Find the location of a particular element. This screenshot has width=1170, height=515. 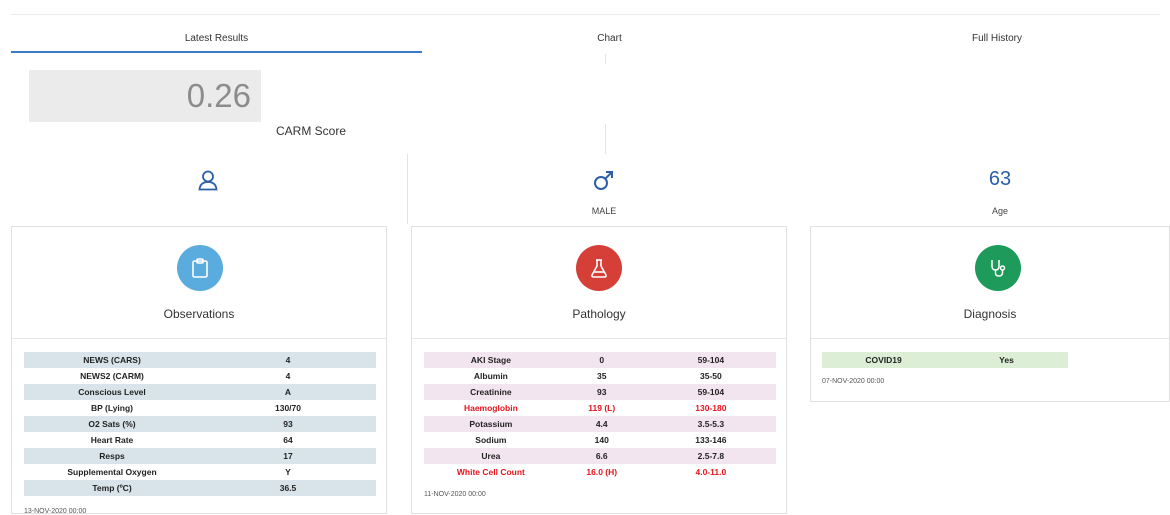

table-row: Heart Rate 64 is located at coordinates (200, 440).